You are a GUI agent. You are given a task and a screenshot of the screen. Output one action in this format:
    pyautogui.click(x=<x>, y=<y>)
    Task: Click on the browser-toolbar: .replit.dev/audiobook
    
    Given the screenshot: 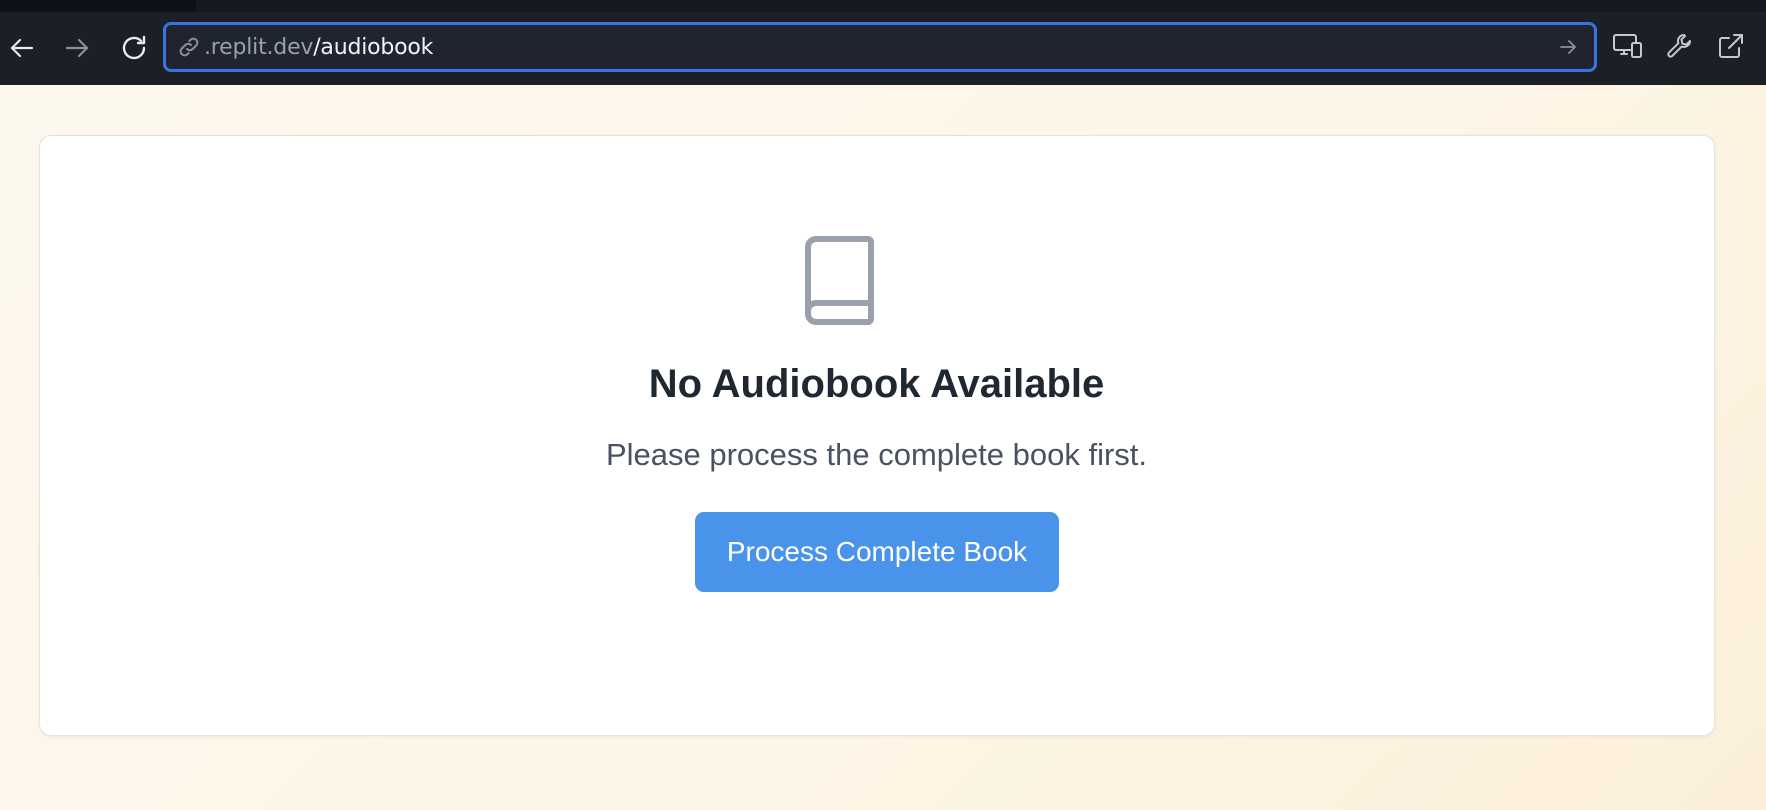 What is the action you would take?
    pyautogui.click(x=883, y=42)
    